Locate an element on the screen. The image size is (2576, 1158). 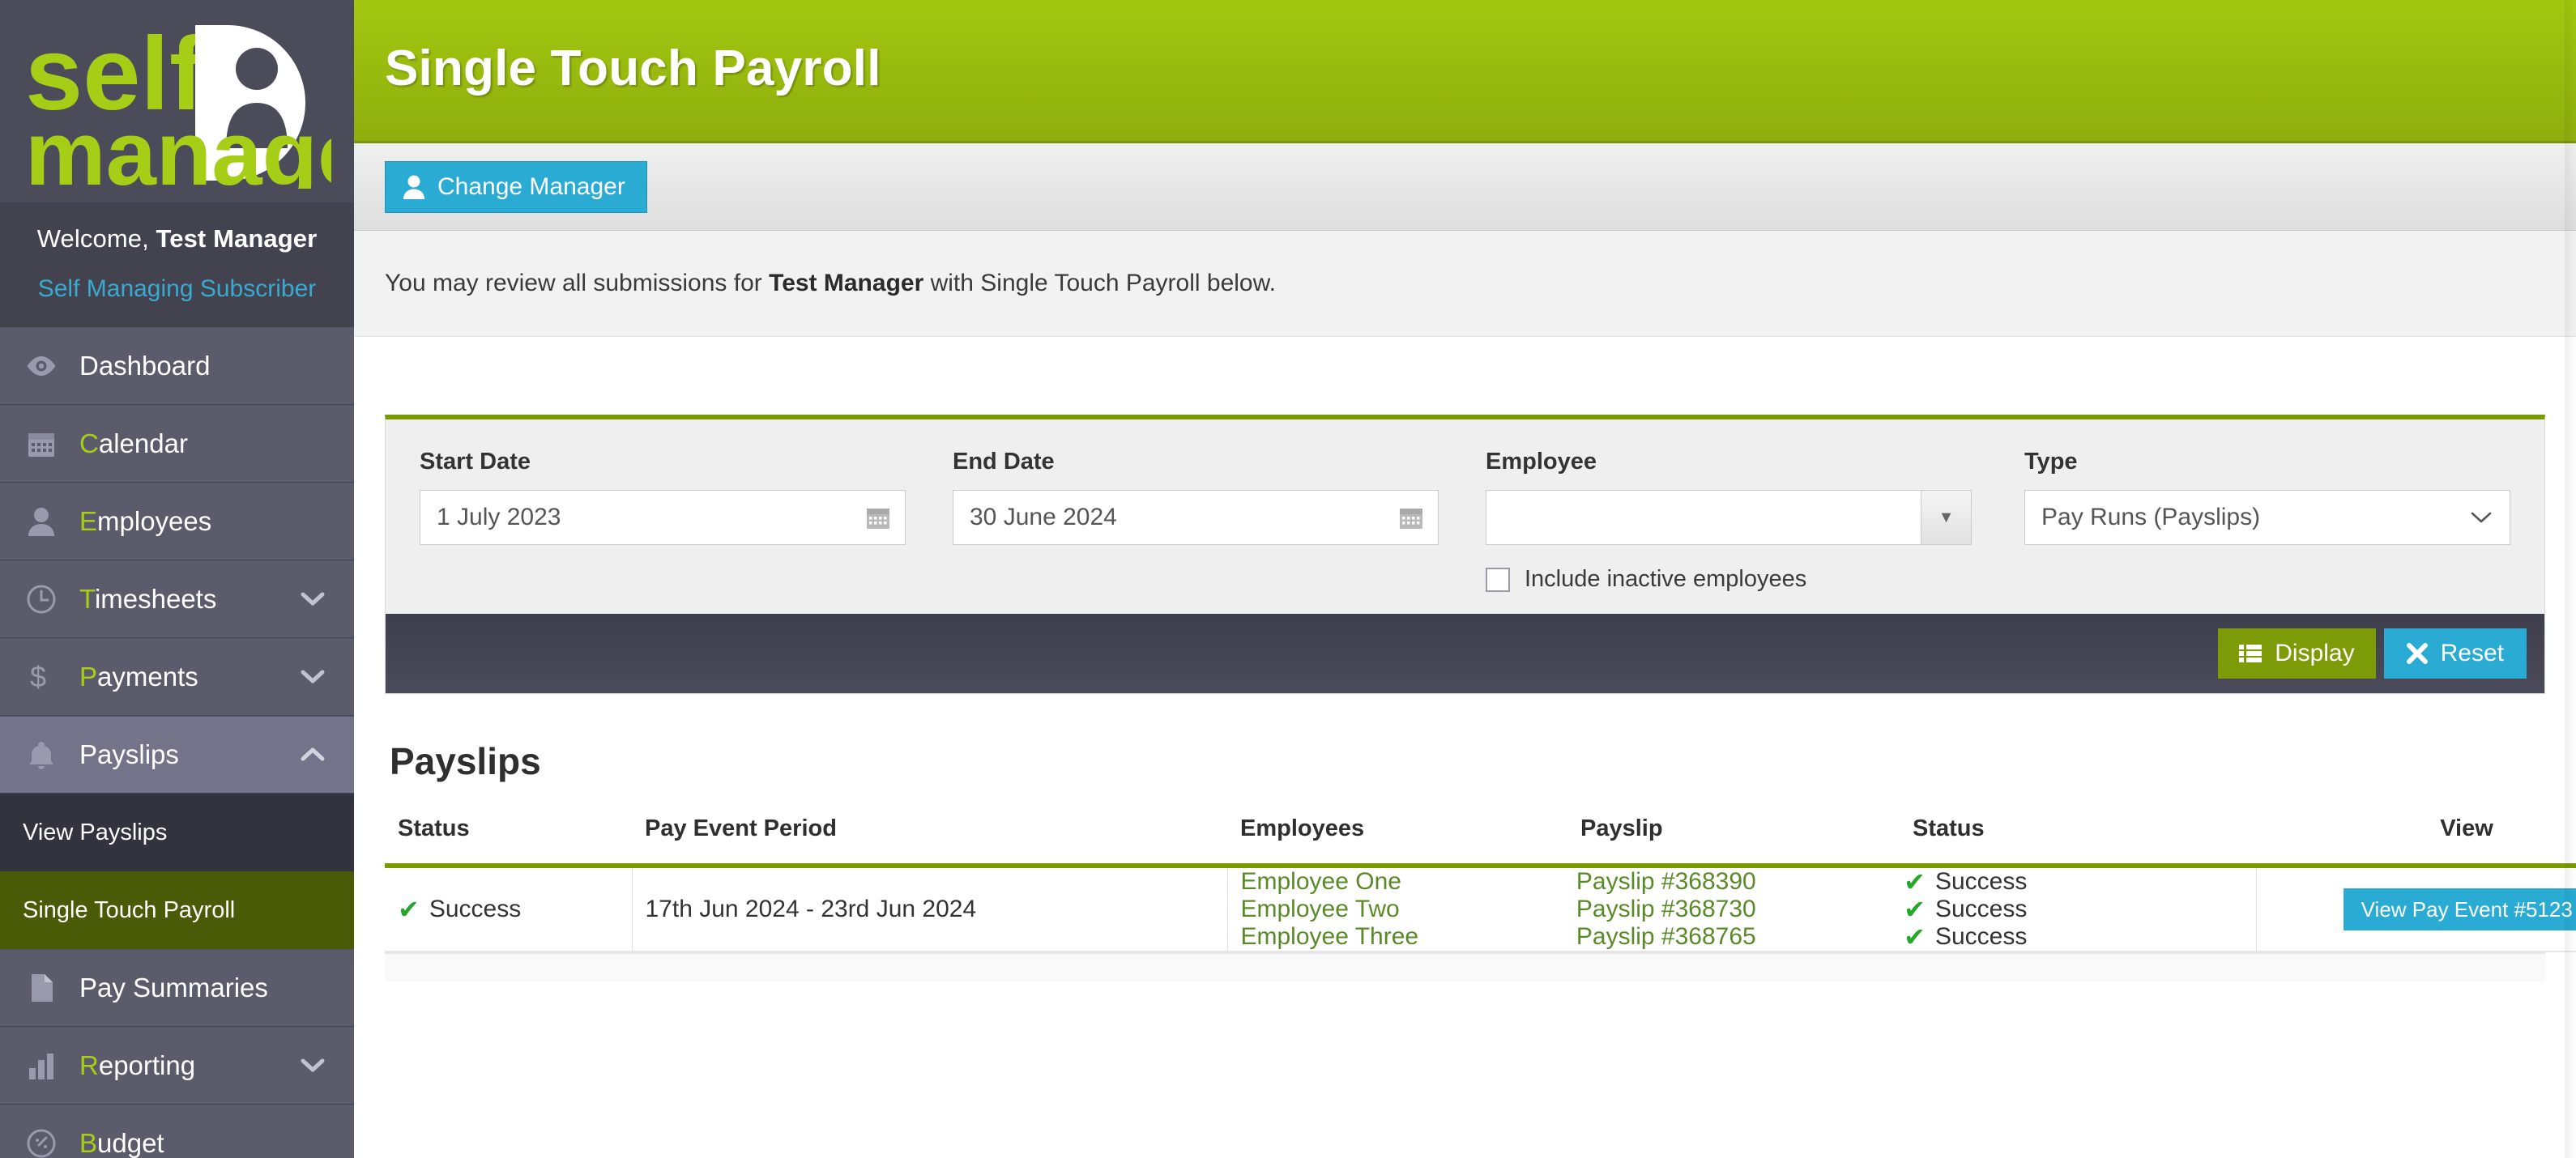
brand-logo: self manager is located at coordinates (177, 101).